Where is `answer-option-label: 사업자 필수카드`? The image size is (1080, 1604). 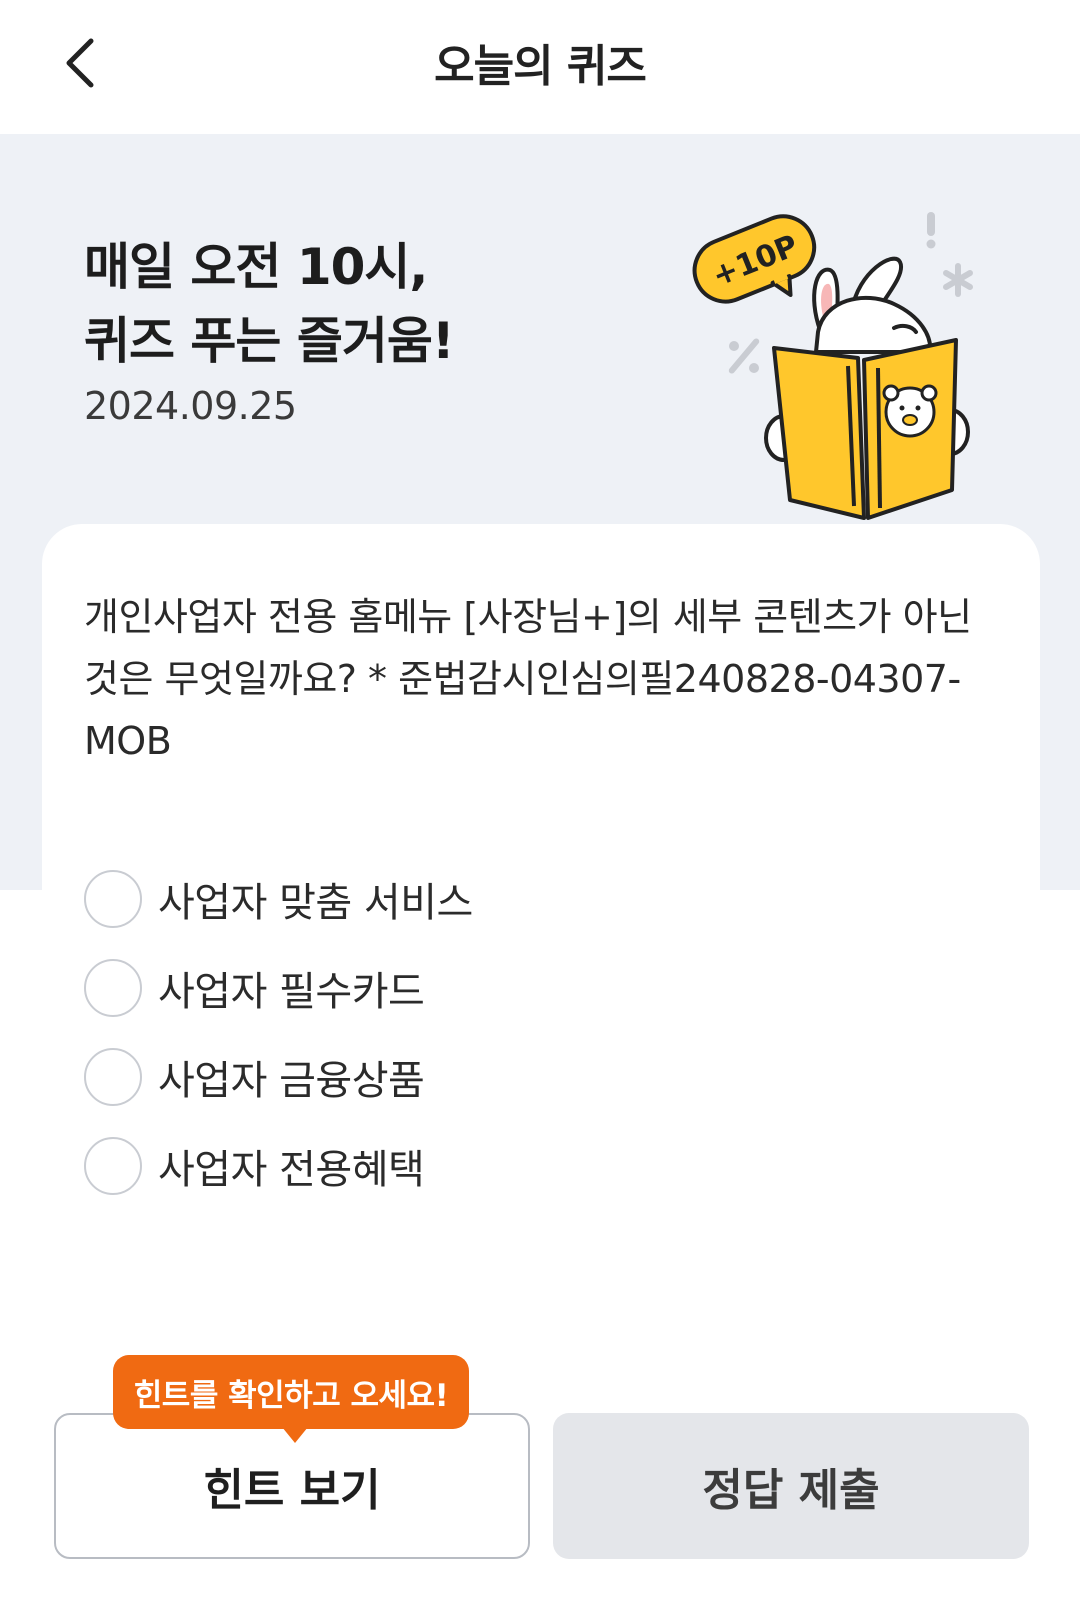
answer-option-label: 사업자 필수카드 is located at coordinates (291, 991).